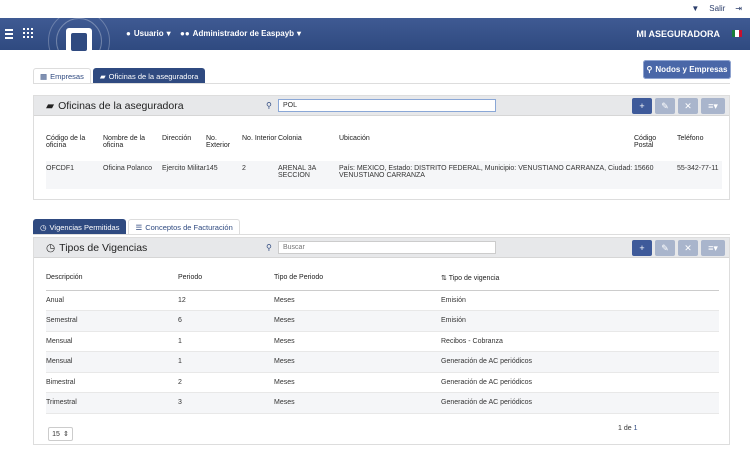  What do you see at coordinates (185, 33) in the screenshot?
I see `users-icon: ●●` at bounding box center [185, 33].